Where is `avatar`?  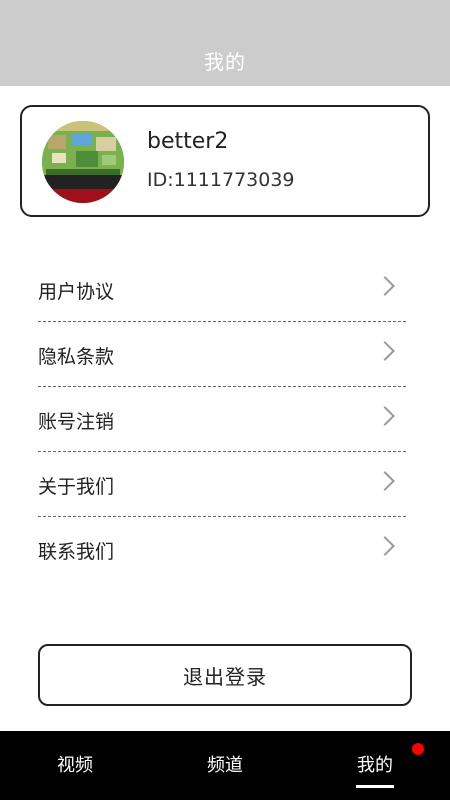
avatar is located at coordinates (83, 162).